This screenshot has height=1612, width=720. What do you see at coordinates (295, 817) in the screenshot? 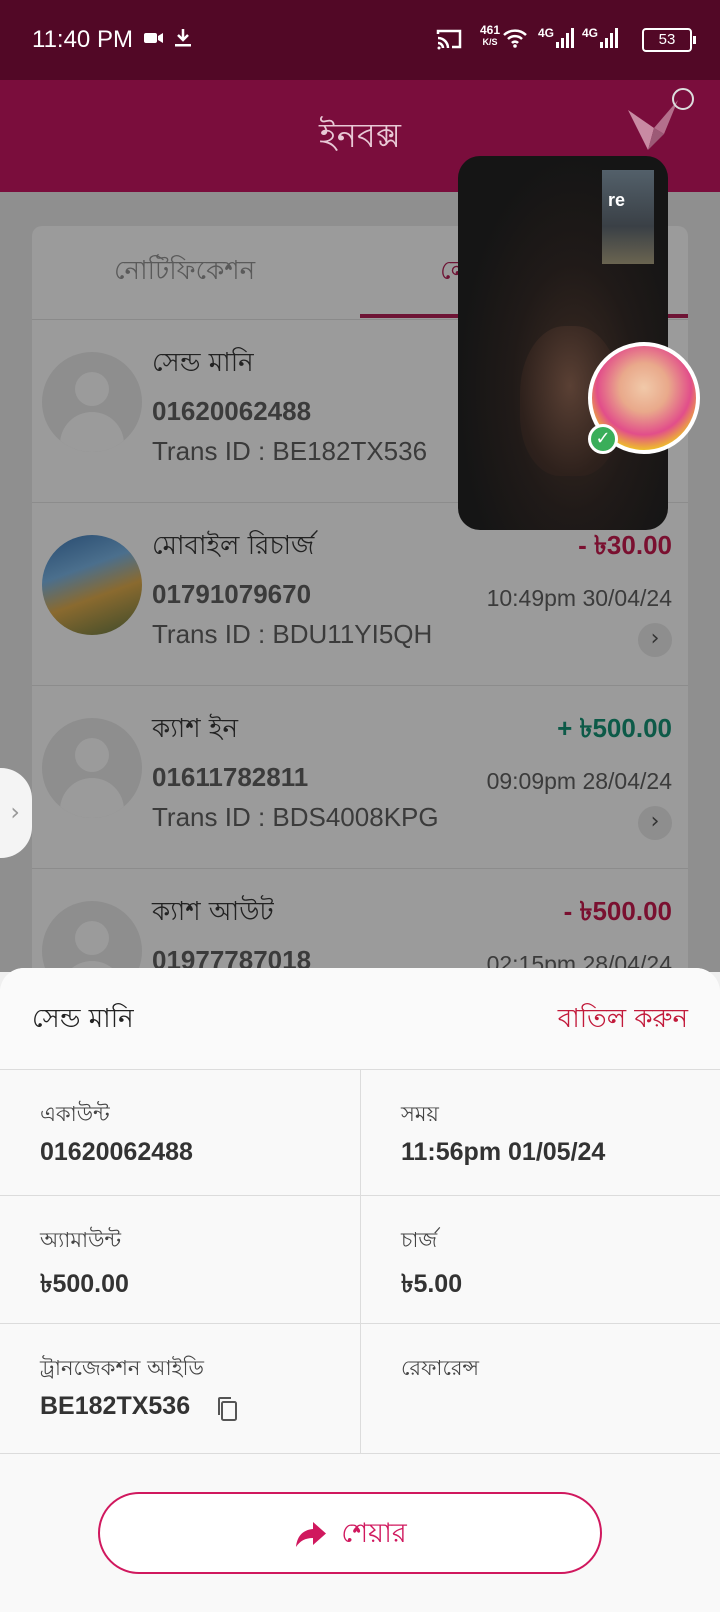
I see `transaction-id: Trans ID : BDS4008KPG` at bounding box center [295, 817].